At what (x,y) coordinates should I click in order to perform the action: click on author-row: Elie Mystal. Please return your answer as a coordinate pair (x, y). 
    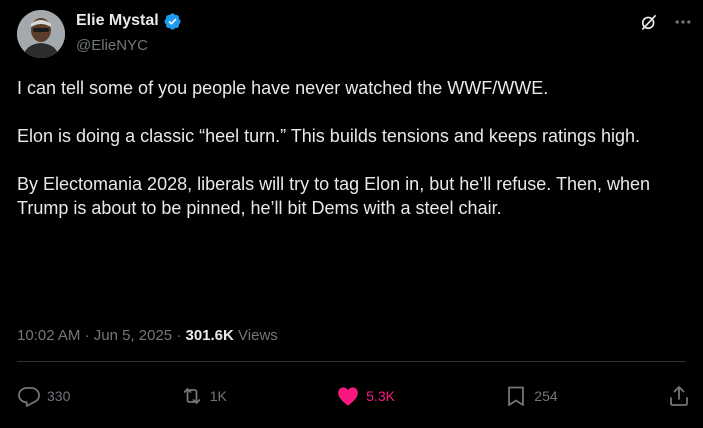
    Looking at the image, I should click on (129, 21).